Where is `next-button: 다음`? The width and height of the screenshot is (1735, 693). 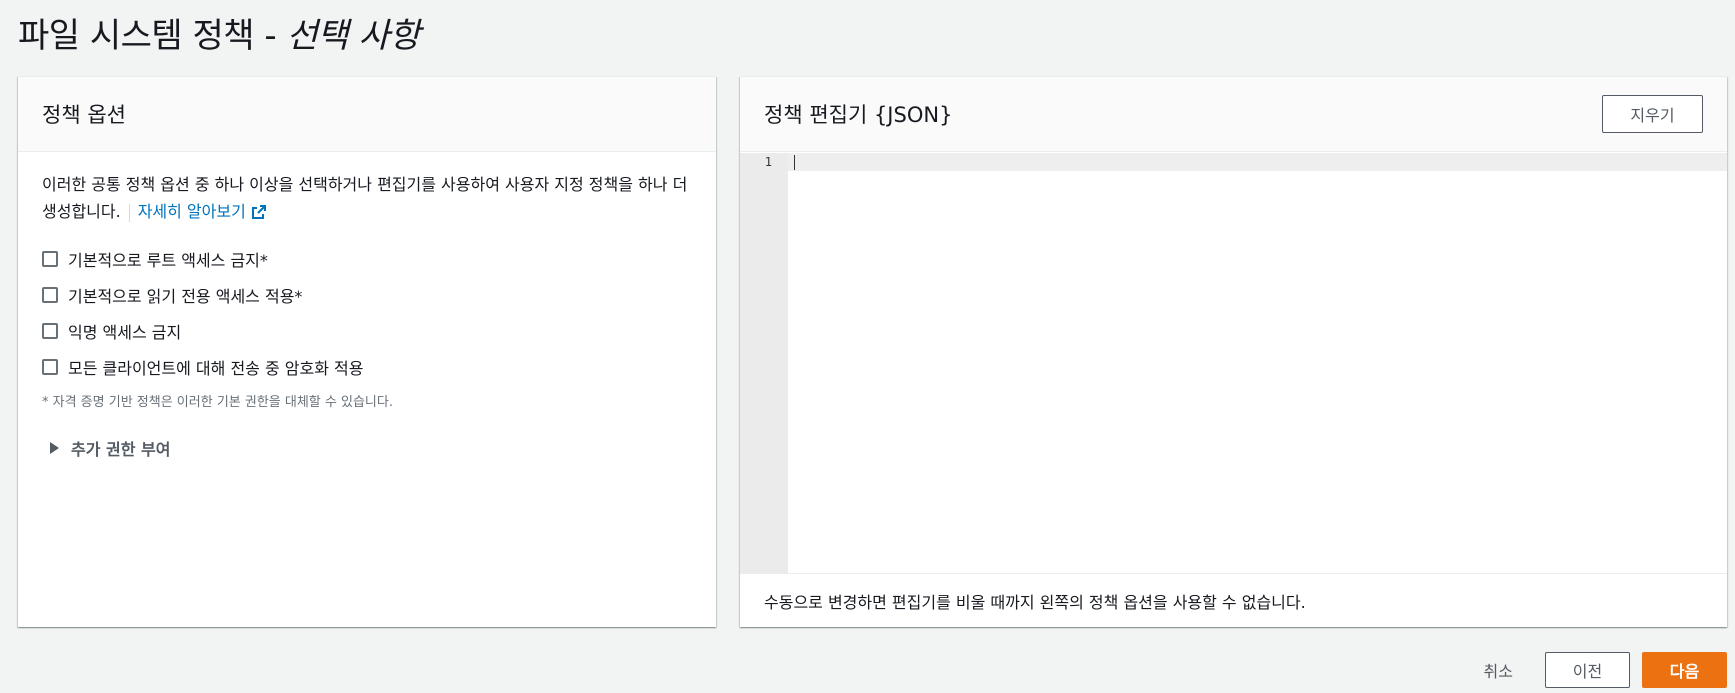
next-button: 다음 is located at coordinates (1684, 670).